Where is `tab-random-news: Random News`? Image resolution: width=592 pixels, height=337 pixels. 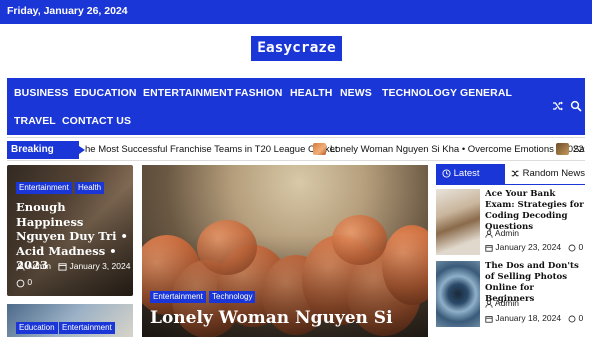 tab-random-news: Random News is located at coordinates (548, 174).